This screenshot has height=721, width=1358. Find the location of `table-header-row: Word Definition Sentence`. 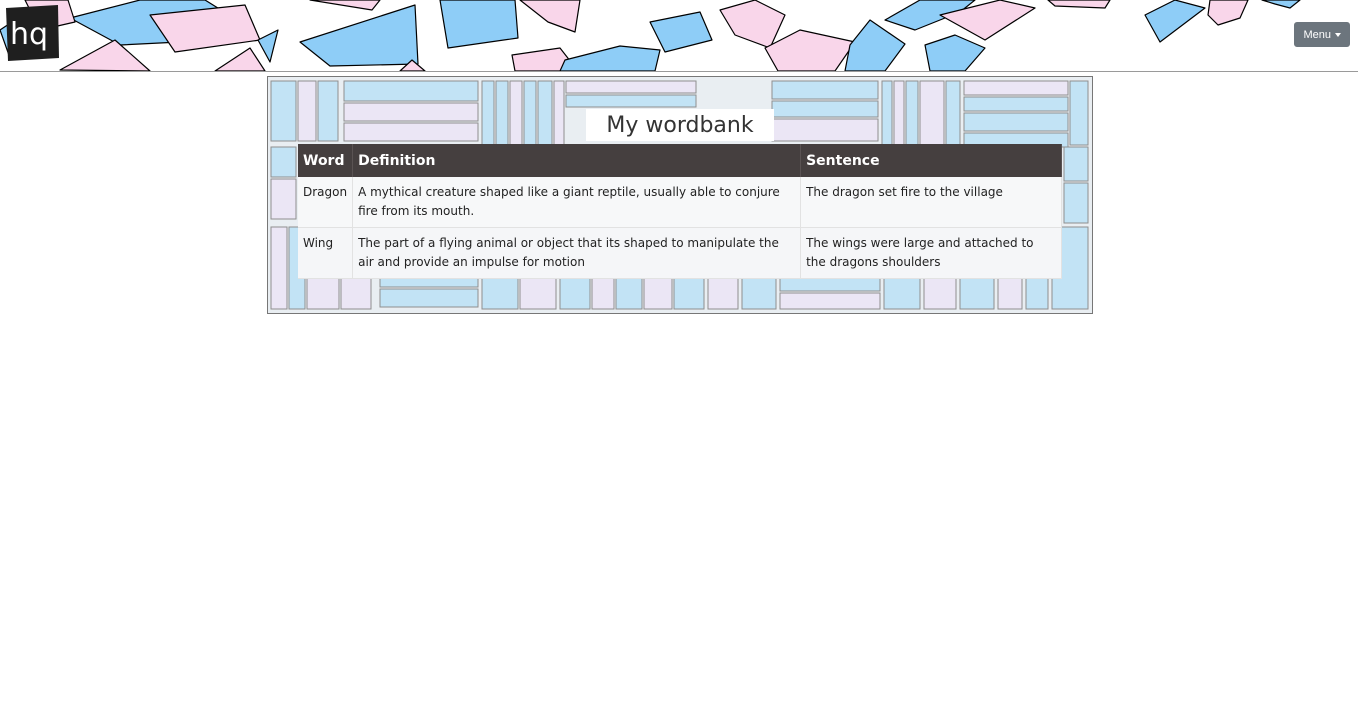

table-header-row: Word Definition Sentence is located at coordinates (680, 160).